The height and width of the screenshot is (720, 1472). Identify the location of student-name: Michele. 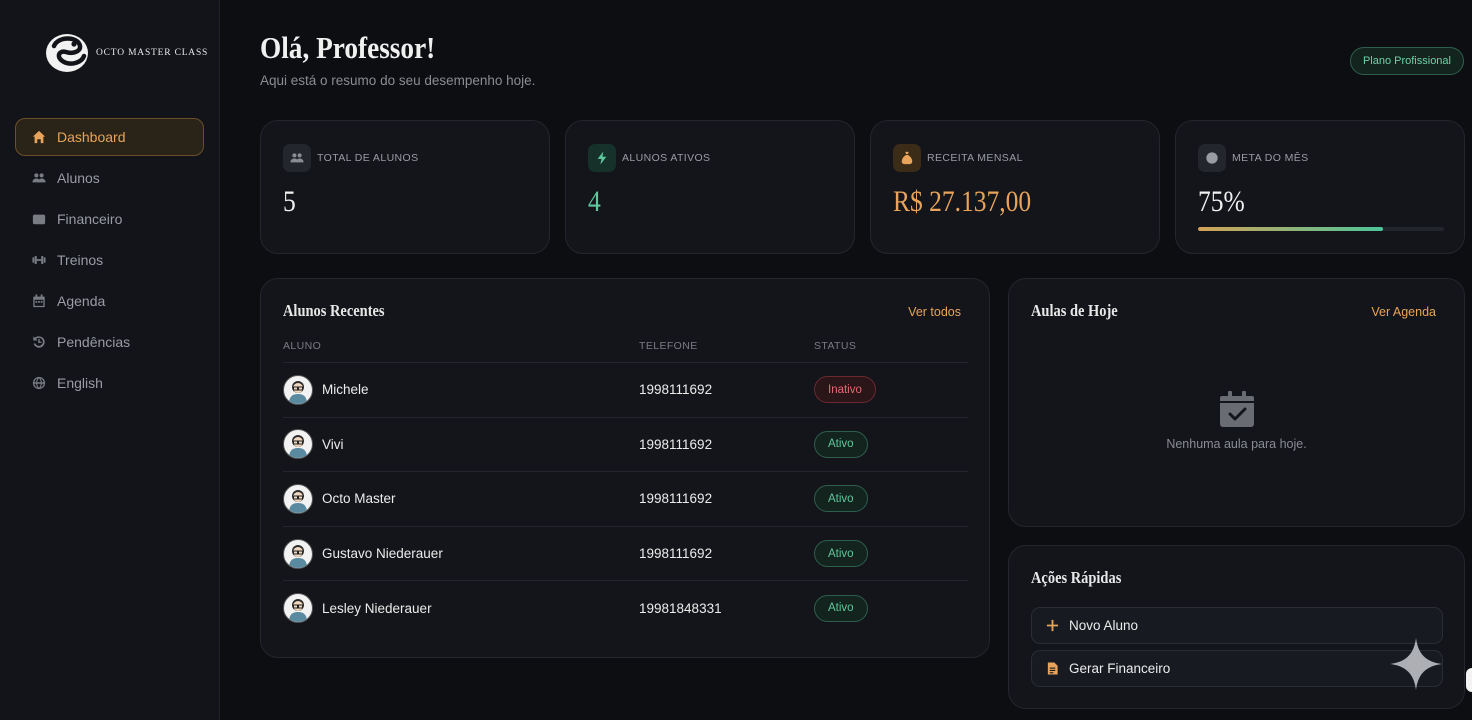
(345, 390).